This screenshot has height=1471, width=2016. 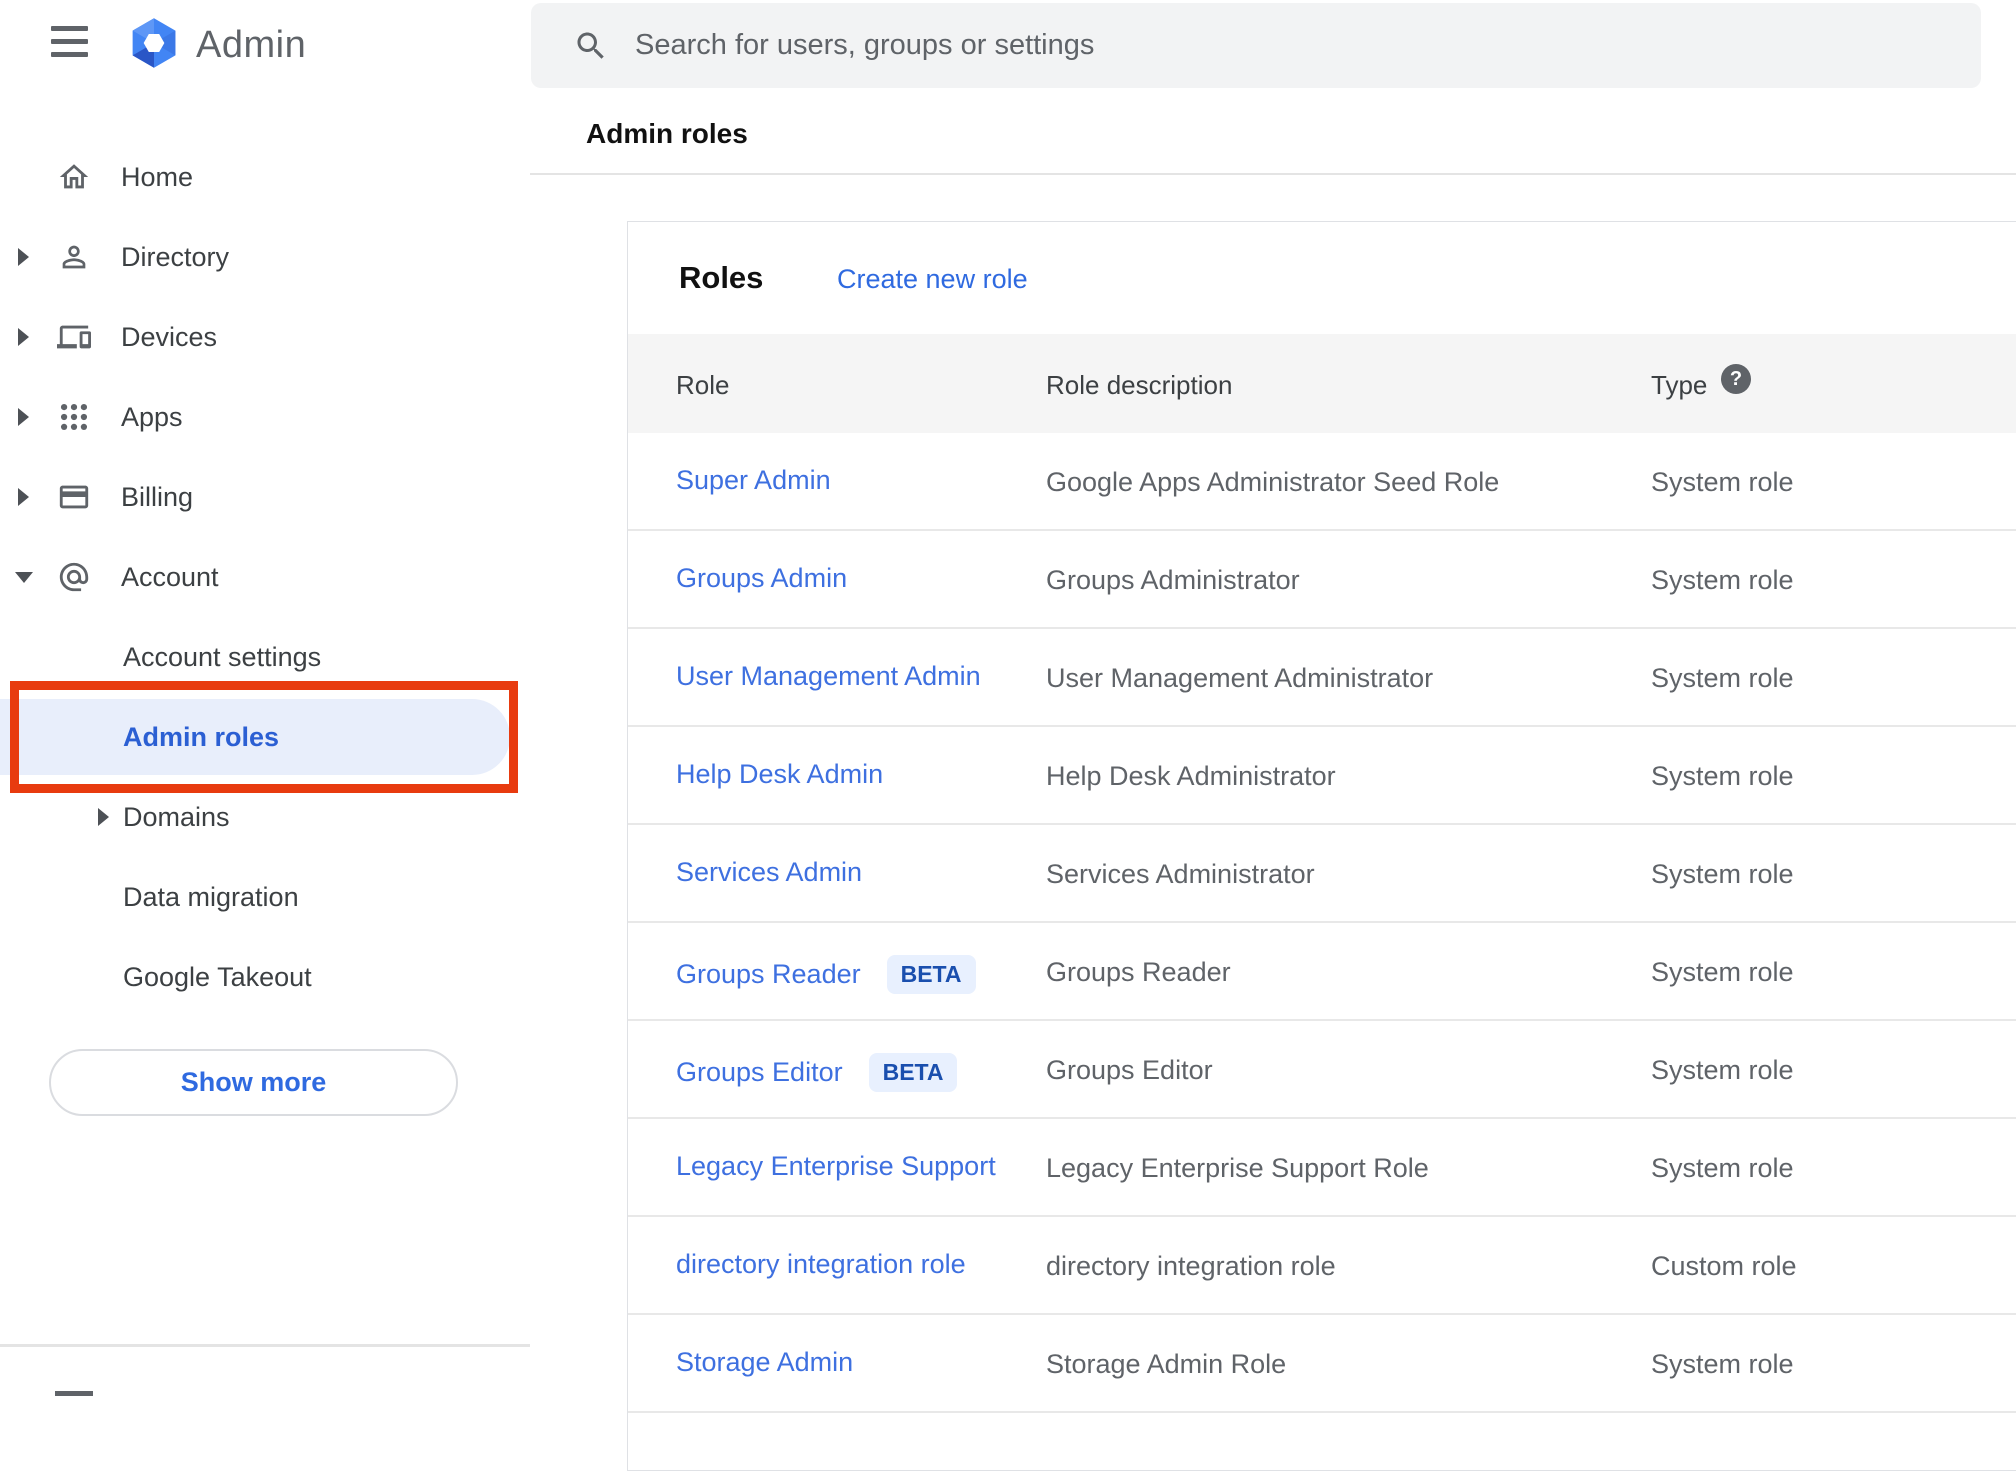 I want to click on sidebar-item-billing: Billing, so click(x=265, y=497).